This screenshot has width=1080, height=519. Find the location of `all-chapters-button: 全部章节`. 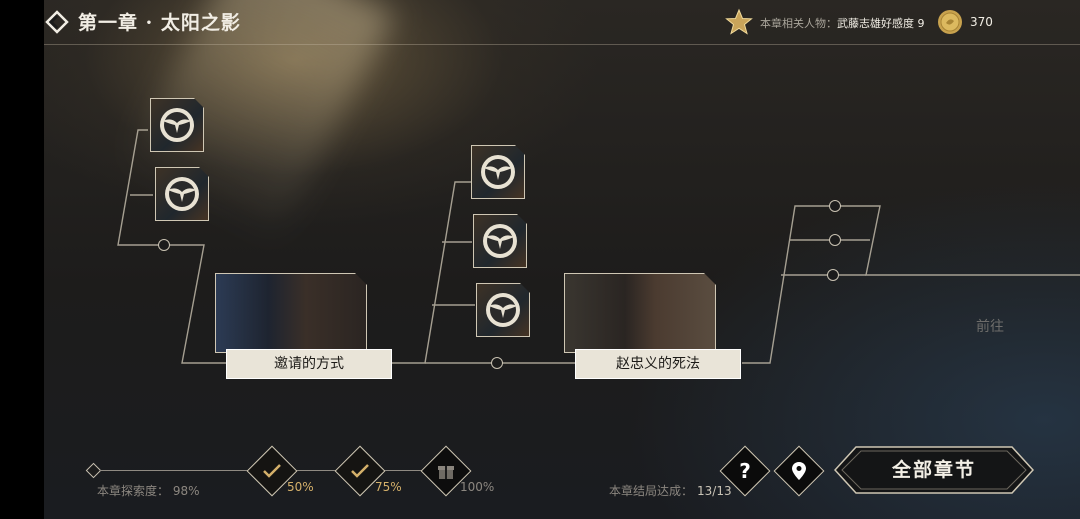

all-chapters-button: 全部章节 is located at coordinates (934, 470).